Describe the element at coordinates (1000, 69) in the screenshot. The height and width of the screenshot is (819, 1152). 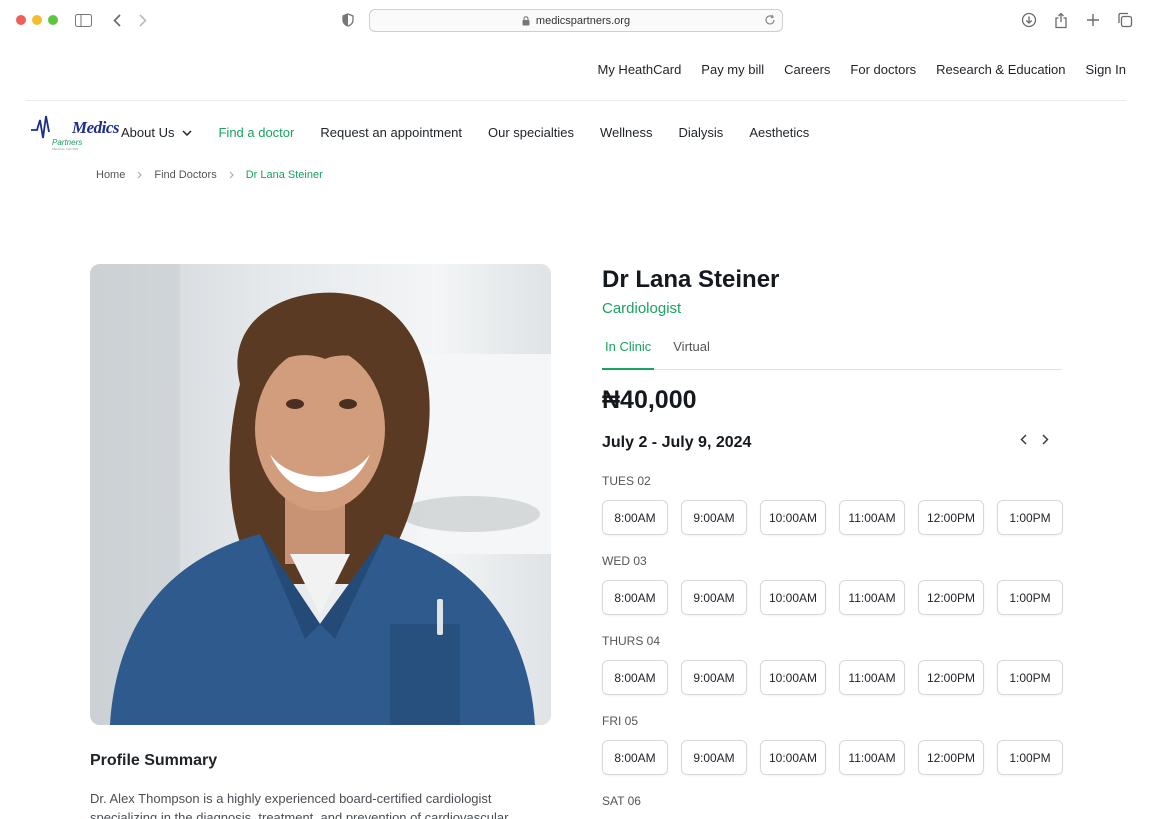
I see `utility-link-research: Research & Education` at that location.